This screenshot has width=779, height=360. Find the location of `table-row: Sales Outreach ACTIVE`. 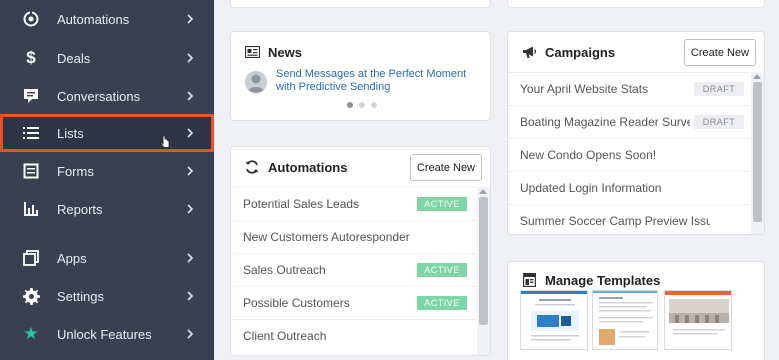

table-row: Sales Outreach ACTIVE is located at coordinates (353, 269).